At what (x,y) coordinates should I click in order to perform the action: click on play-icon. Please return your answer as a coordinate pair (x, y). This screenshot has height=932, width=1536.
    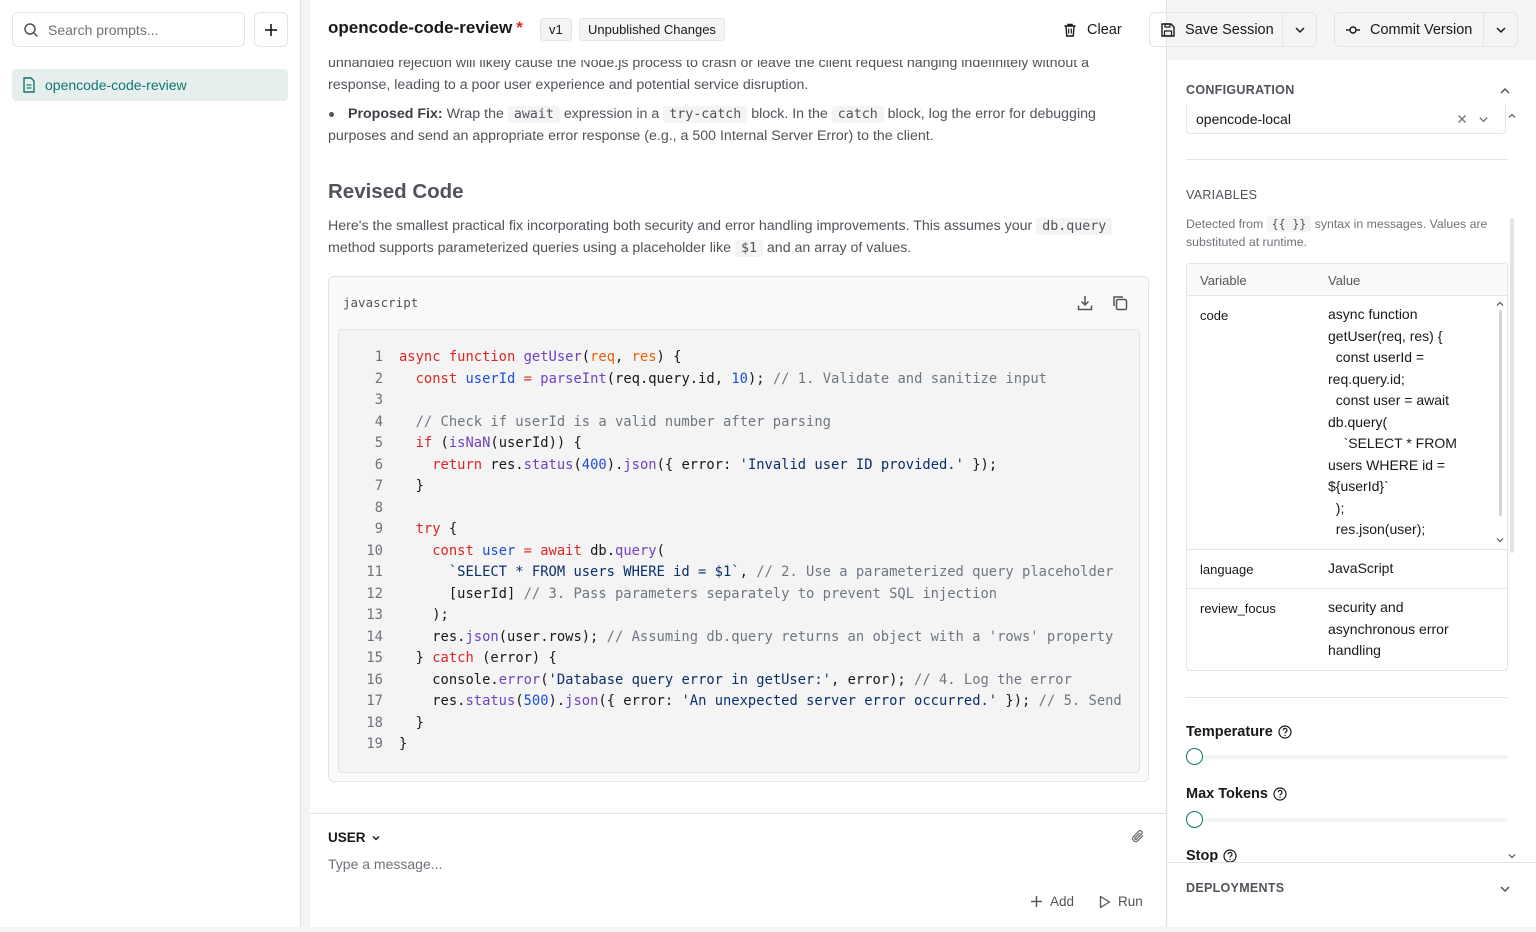
    Looking at the image, I should click on (1105, 901).